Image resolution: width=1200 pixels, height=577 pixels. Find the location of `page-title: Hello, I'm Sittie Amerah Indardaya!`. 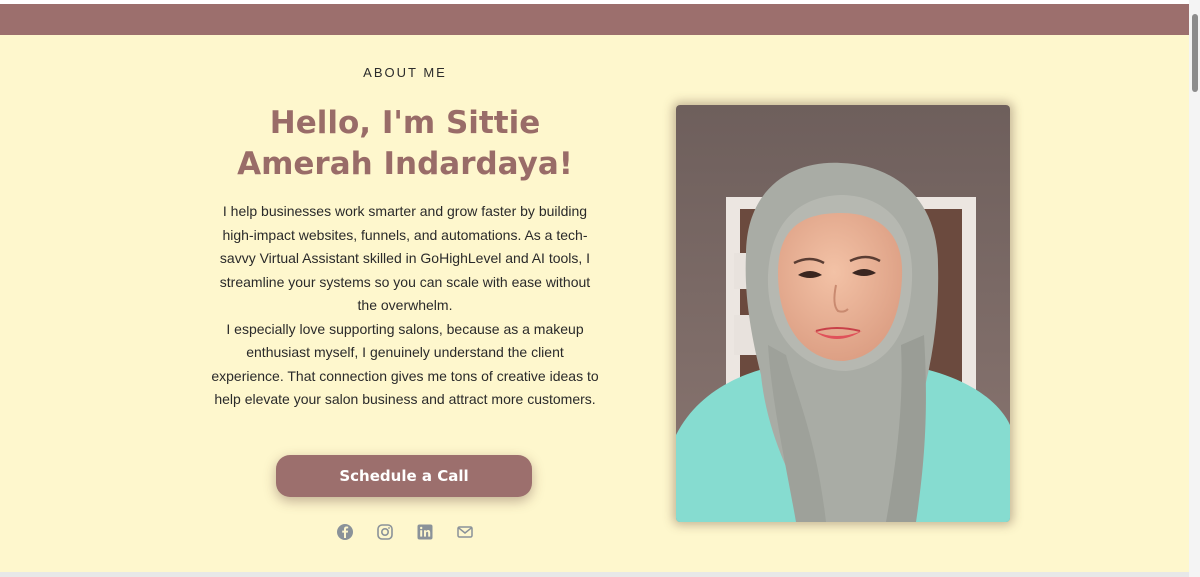

page-title: Hello, I'm Sittie Amerah Indardaya! is located at coordinates (405, 144).